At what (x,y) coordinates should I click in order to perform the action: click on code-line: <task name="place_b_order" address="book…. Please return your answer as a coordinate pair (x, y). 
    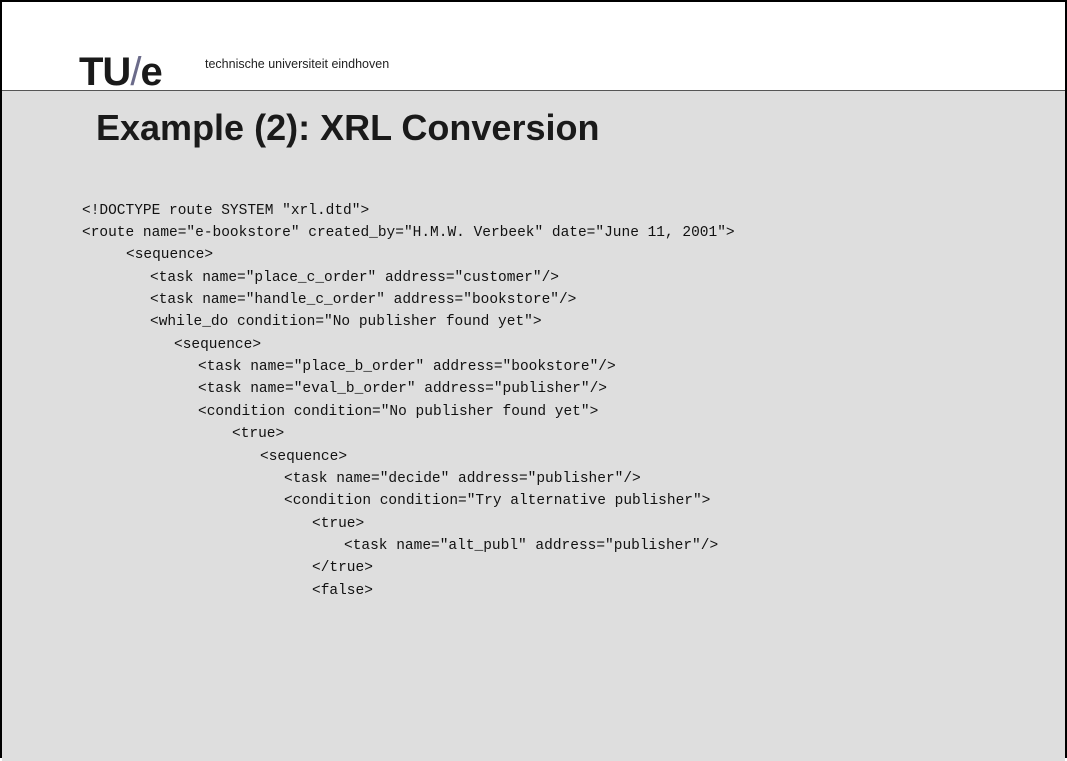
    Looking at the image, I should click on (407, 367).